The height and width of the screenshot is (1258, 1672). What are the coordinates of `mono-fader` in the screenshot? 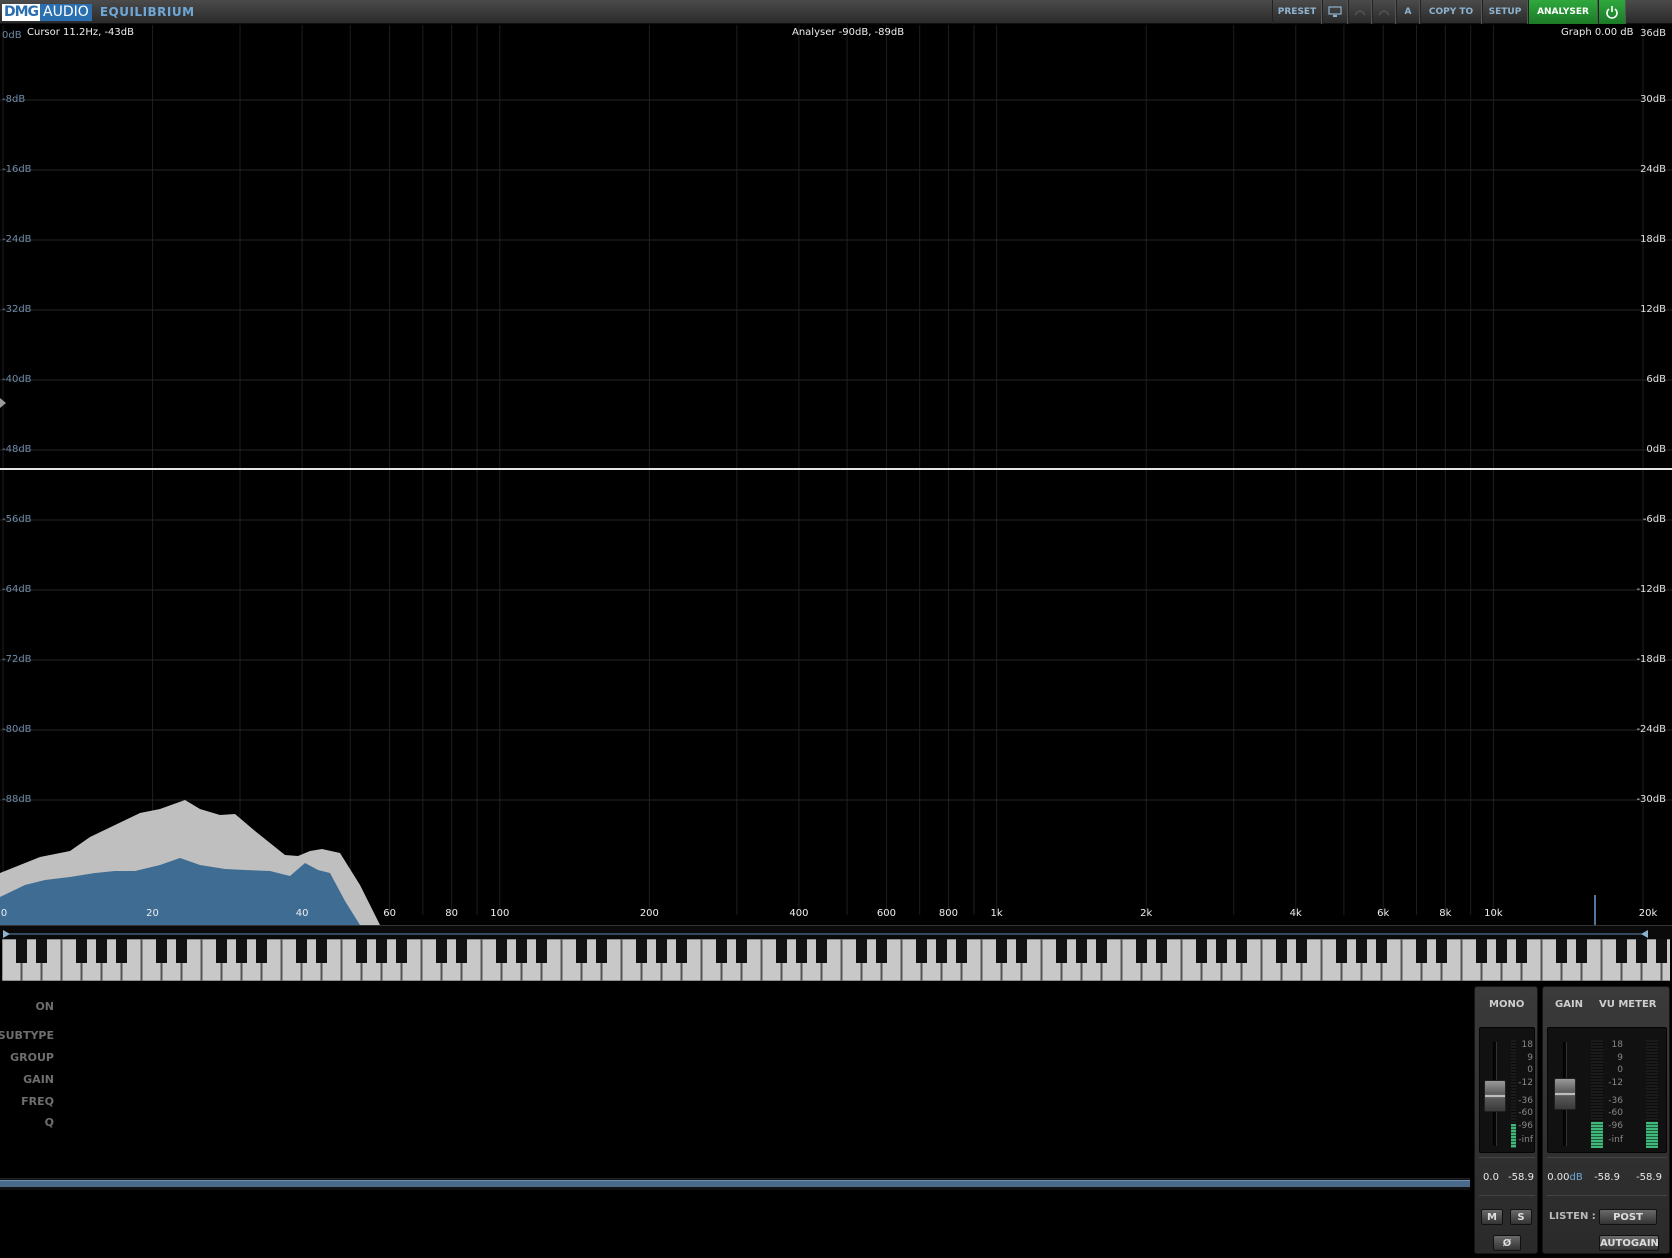 It's located at (1495, 1096).